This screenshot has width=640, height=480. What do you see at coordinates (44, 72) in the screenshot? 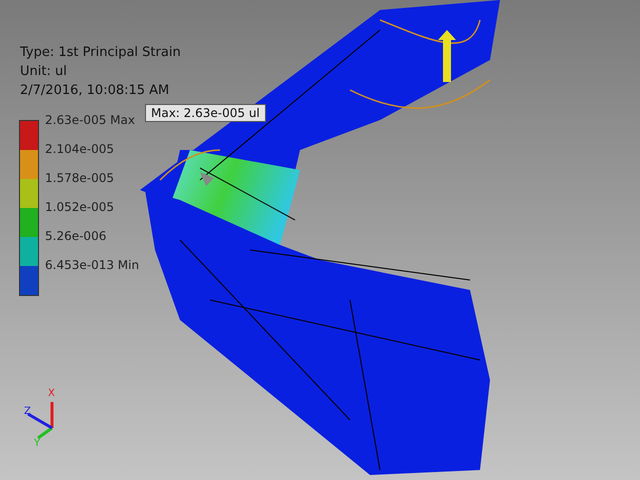
I see `unit-text: Unit: ul` at bounding box center [44, 72].